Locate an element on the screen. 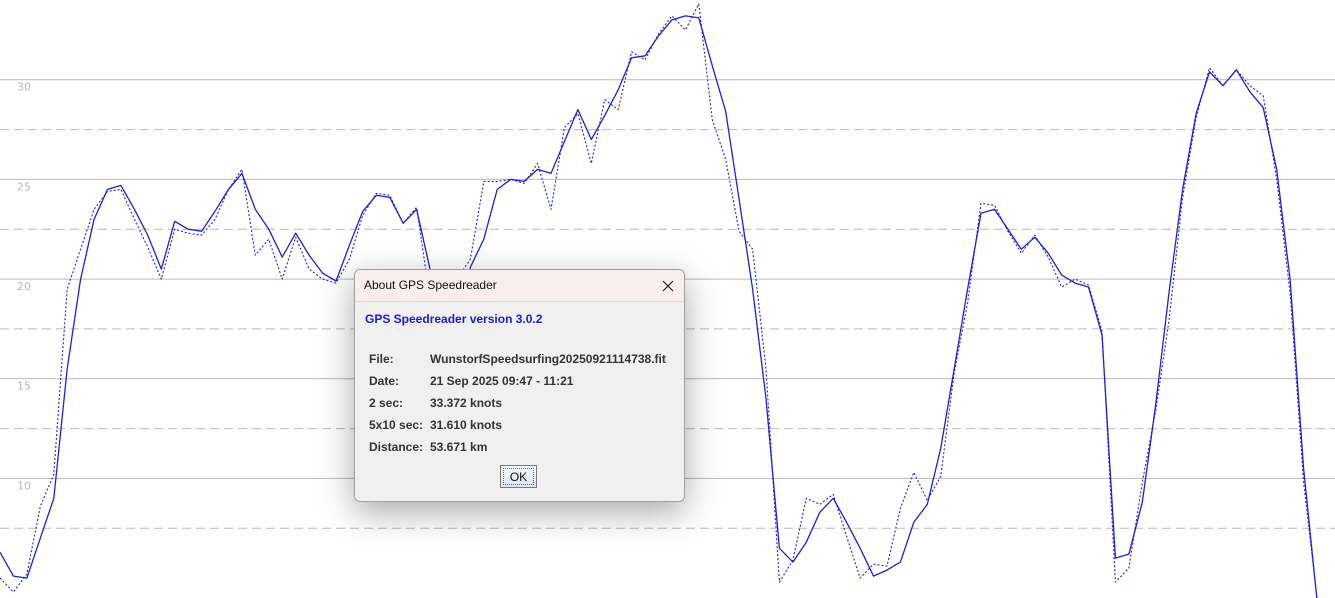 Image resolution: width=1335 pixels, height=598 pixels. info-row-distance: Distance: 53.671 km is located at coordinates (517, 447).